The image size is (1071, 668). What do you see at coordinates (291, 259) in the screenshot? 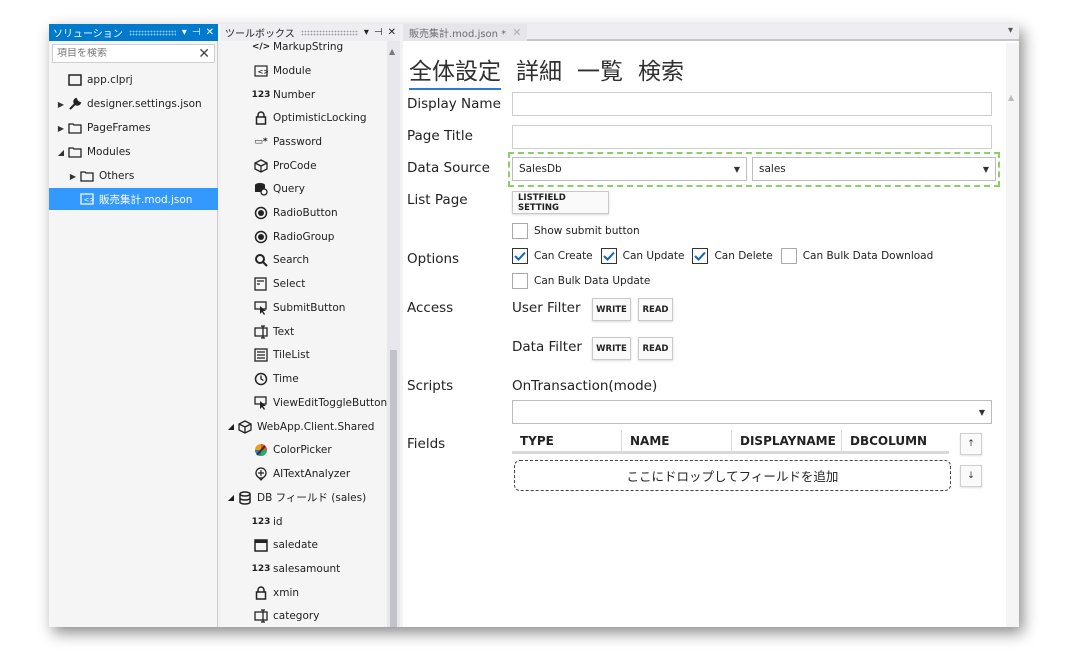
I see `toolbox-item-label: Search` at bounding box center [291, 259].